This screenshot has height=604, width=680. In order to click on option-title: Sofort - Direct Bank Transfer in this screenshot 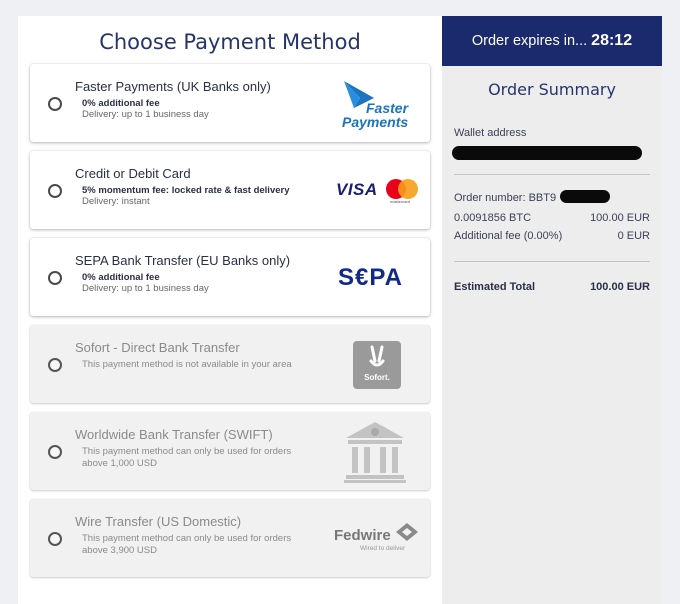, I will do `click(157, 347)`.